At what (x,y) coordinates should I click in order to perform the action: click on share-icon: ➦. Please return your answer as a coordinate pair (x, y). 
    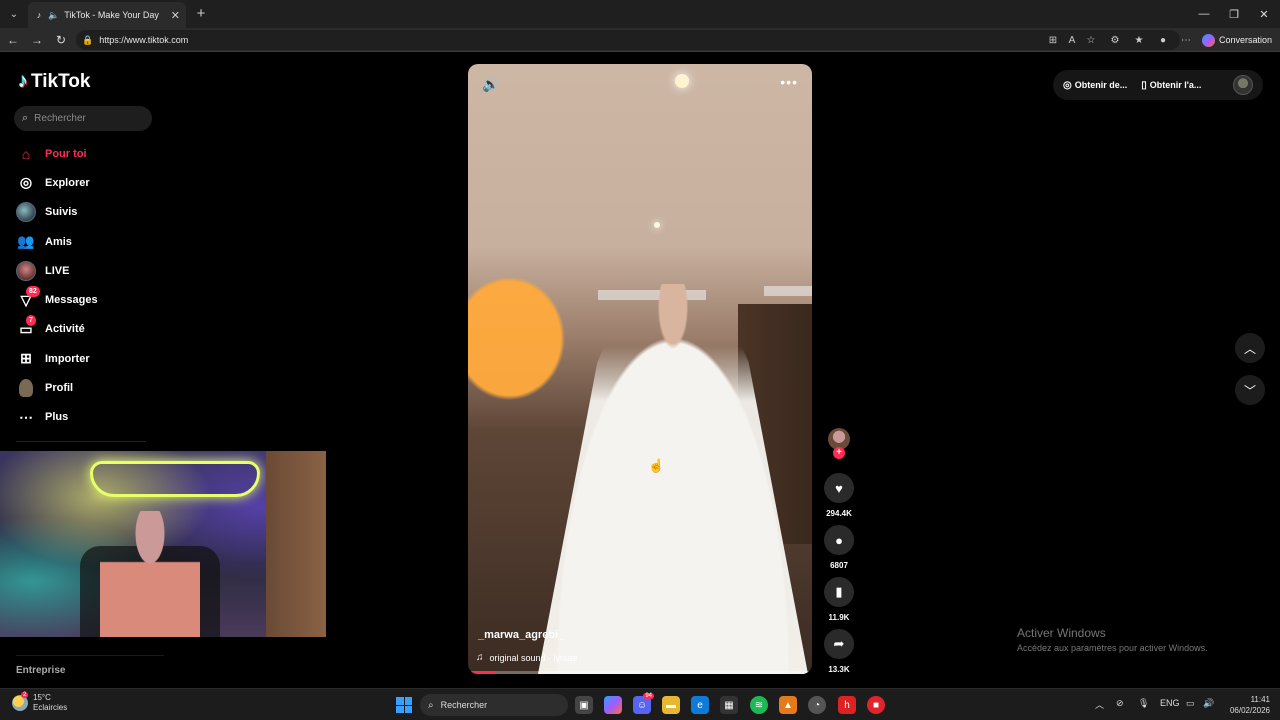
    Looking at the image, I should click on (839, 643).